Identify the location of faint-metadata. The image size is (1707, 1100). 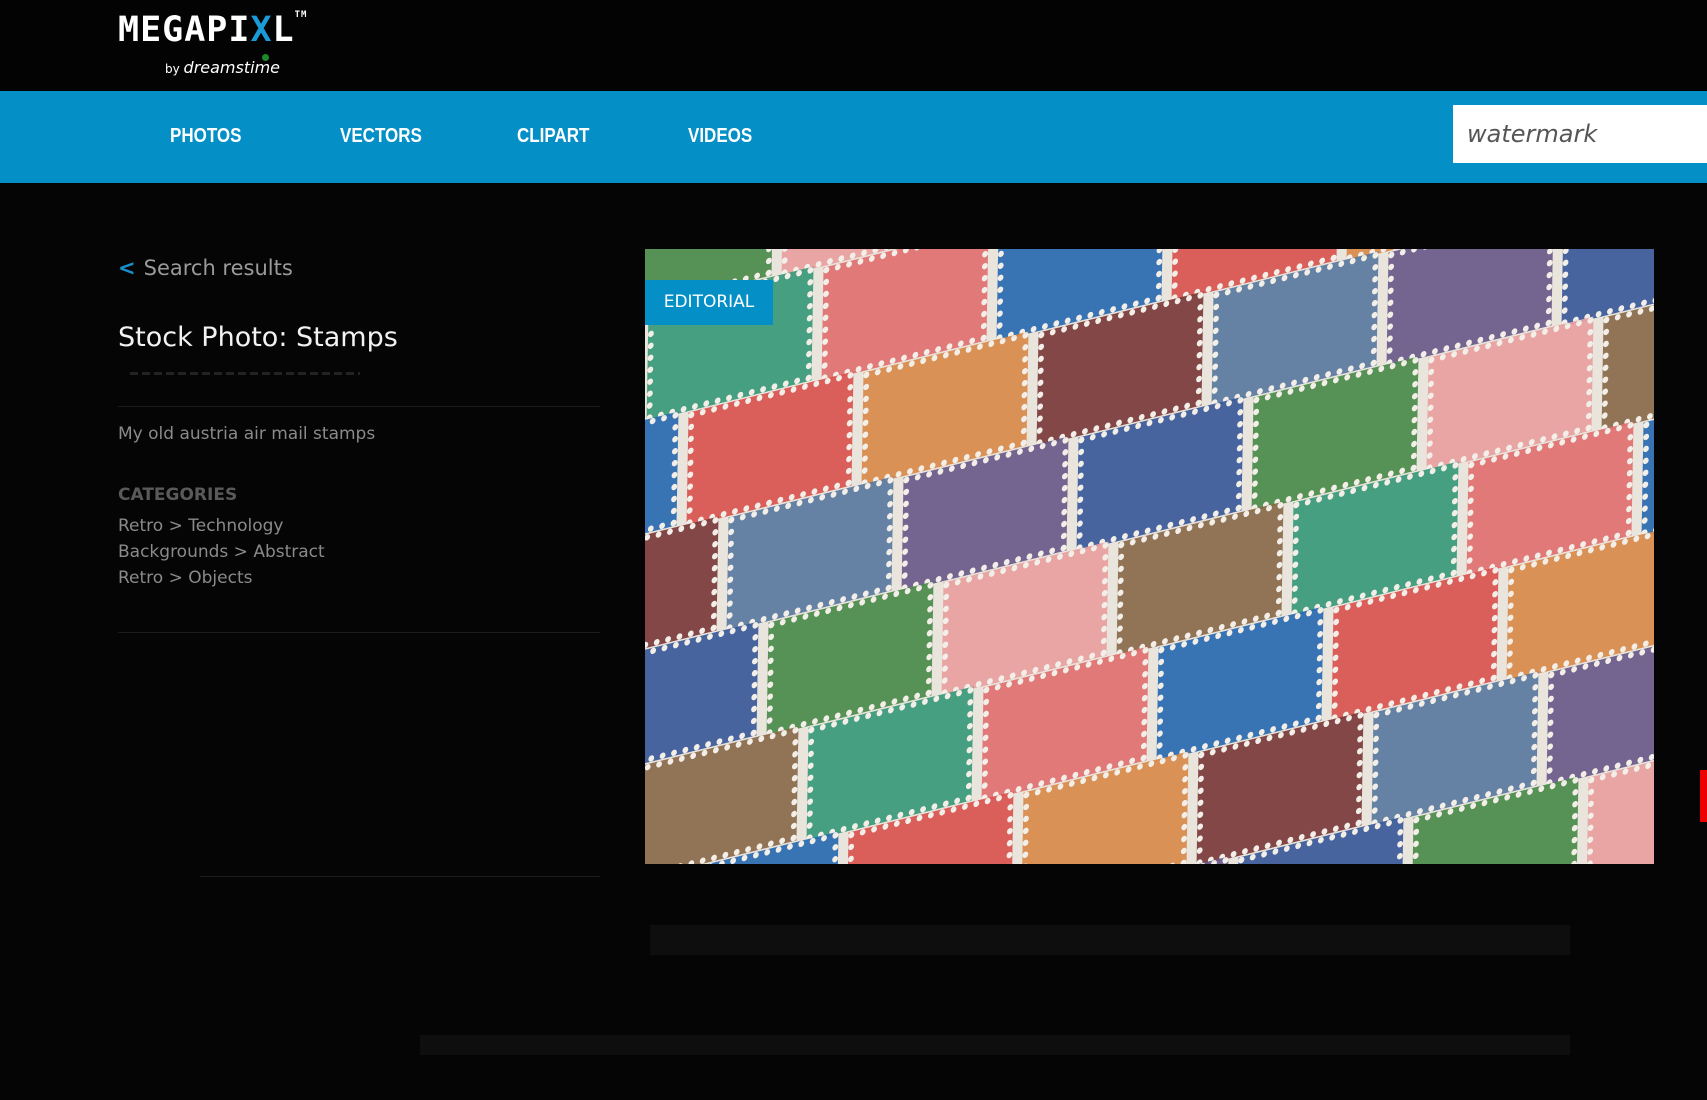
(245, 373).